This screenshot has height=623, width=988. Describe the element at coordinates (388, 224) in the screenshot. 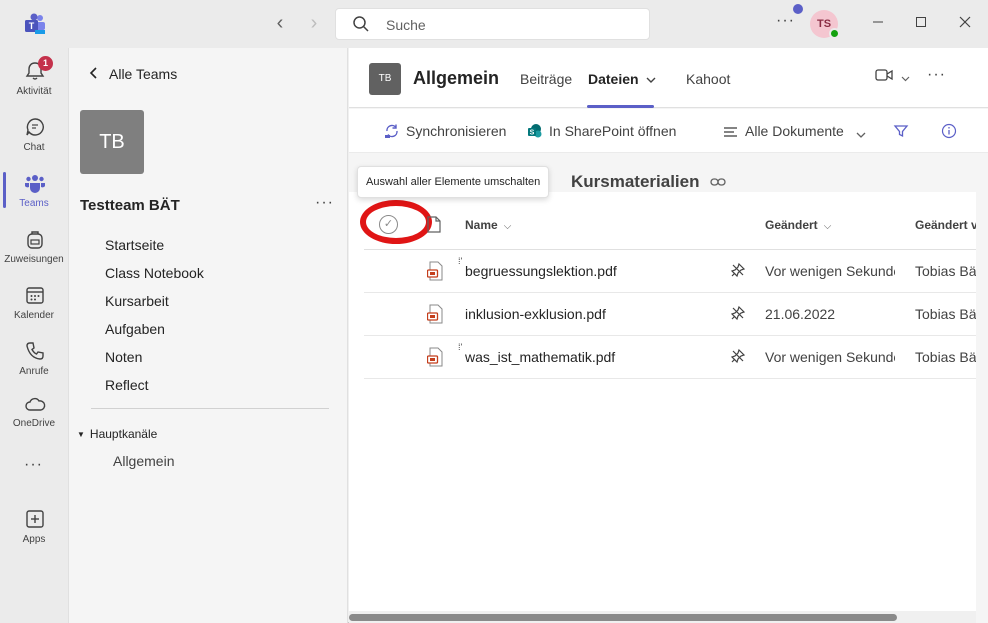

I see `select-all-checkmark-icon: ✓` at that location.